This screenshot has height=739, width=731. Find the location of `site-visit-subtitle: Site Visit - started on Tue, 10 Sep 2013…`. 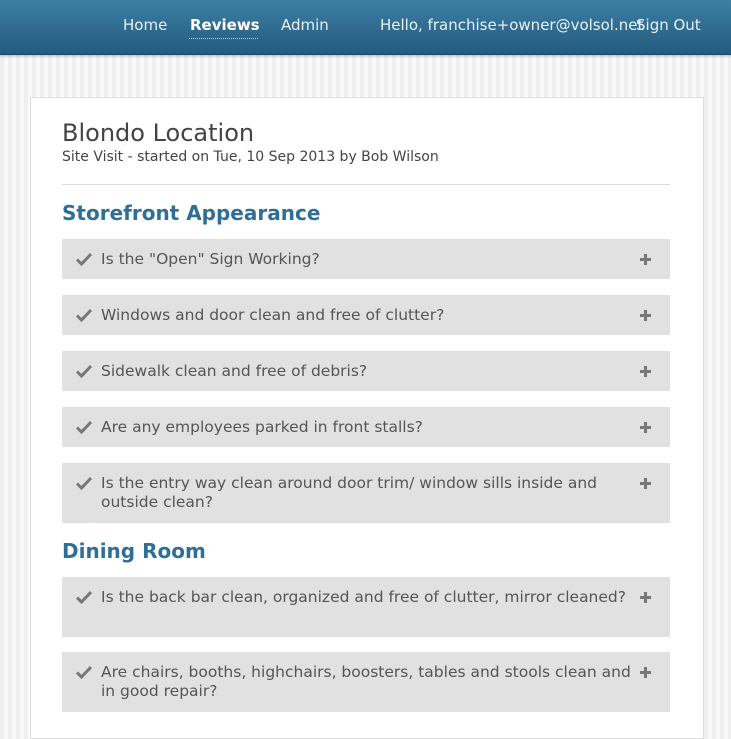

site-visit-subtitle: Site Visit - started on Tue, 10 Sep 2013… is located at coordinates (250, 157).